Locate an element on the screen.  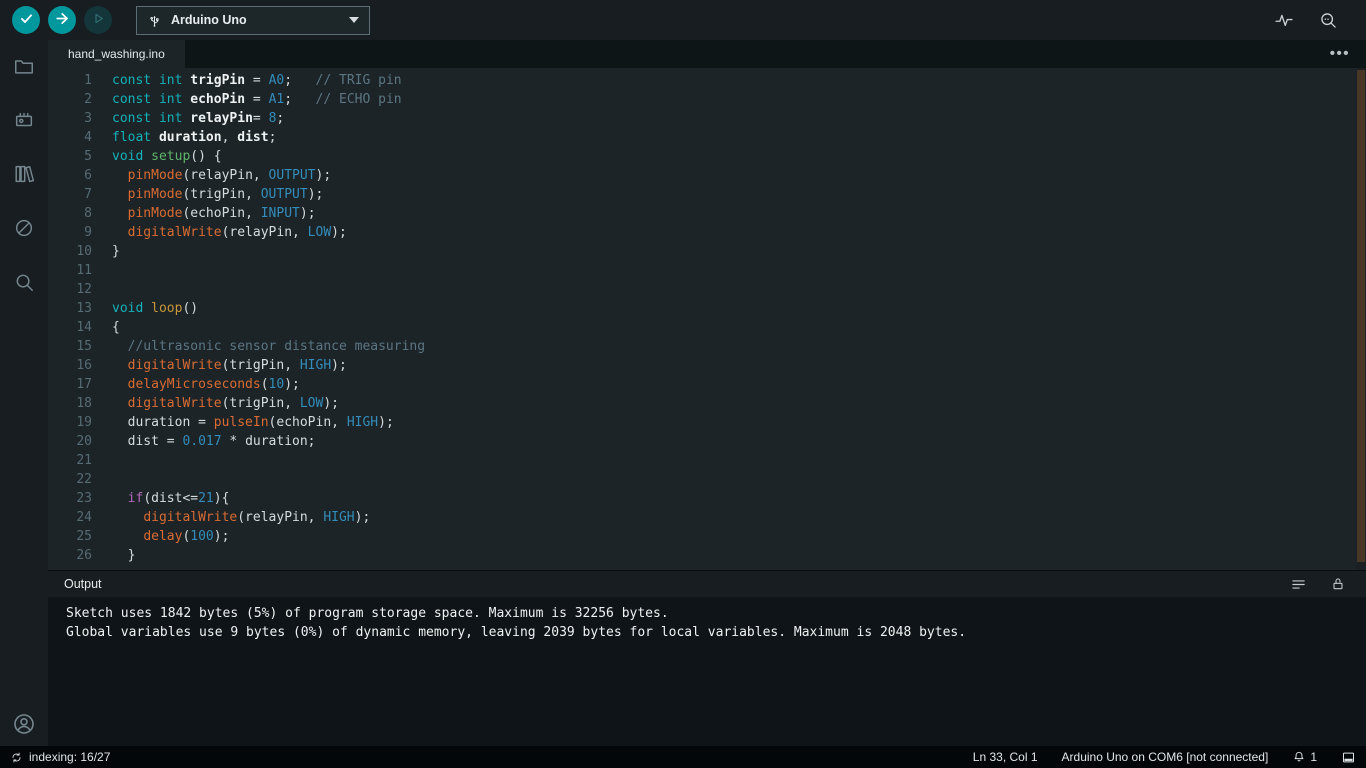
code-line: 2 const int echoPin = A1; // ECHO pin is located at coordinates (707, 99).